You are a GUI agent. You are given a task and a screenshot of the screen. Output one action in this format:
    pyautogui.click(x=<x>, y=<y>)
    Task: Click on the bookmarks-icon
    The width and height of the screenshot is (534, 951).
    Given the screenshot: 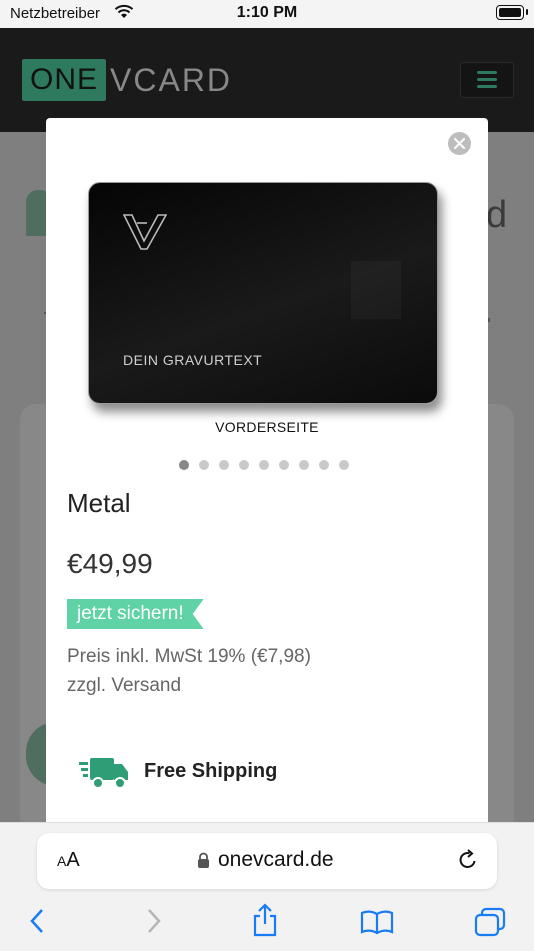 What is the action you would take?
    pyautogui.click(x=377, y=922)
    